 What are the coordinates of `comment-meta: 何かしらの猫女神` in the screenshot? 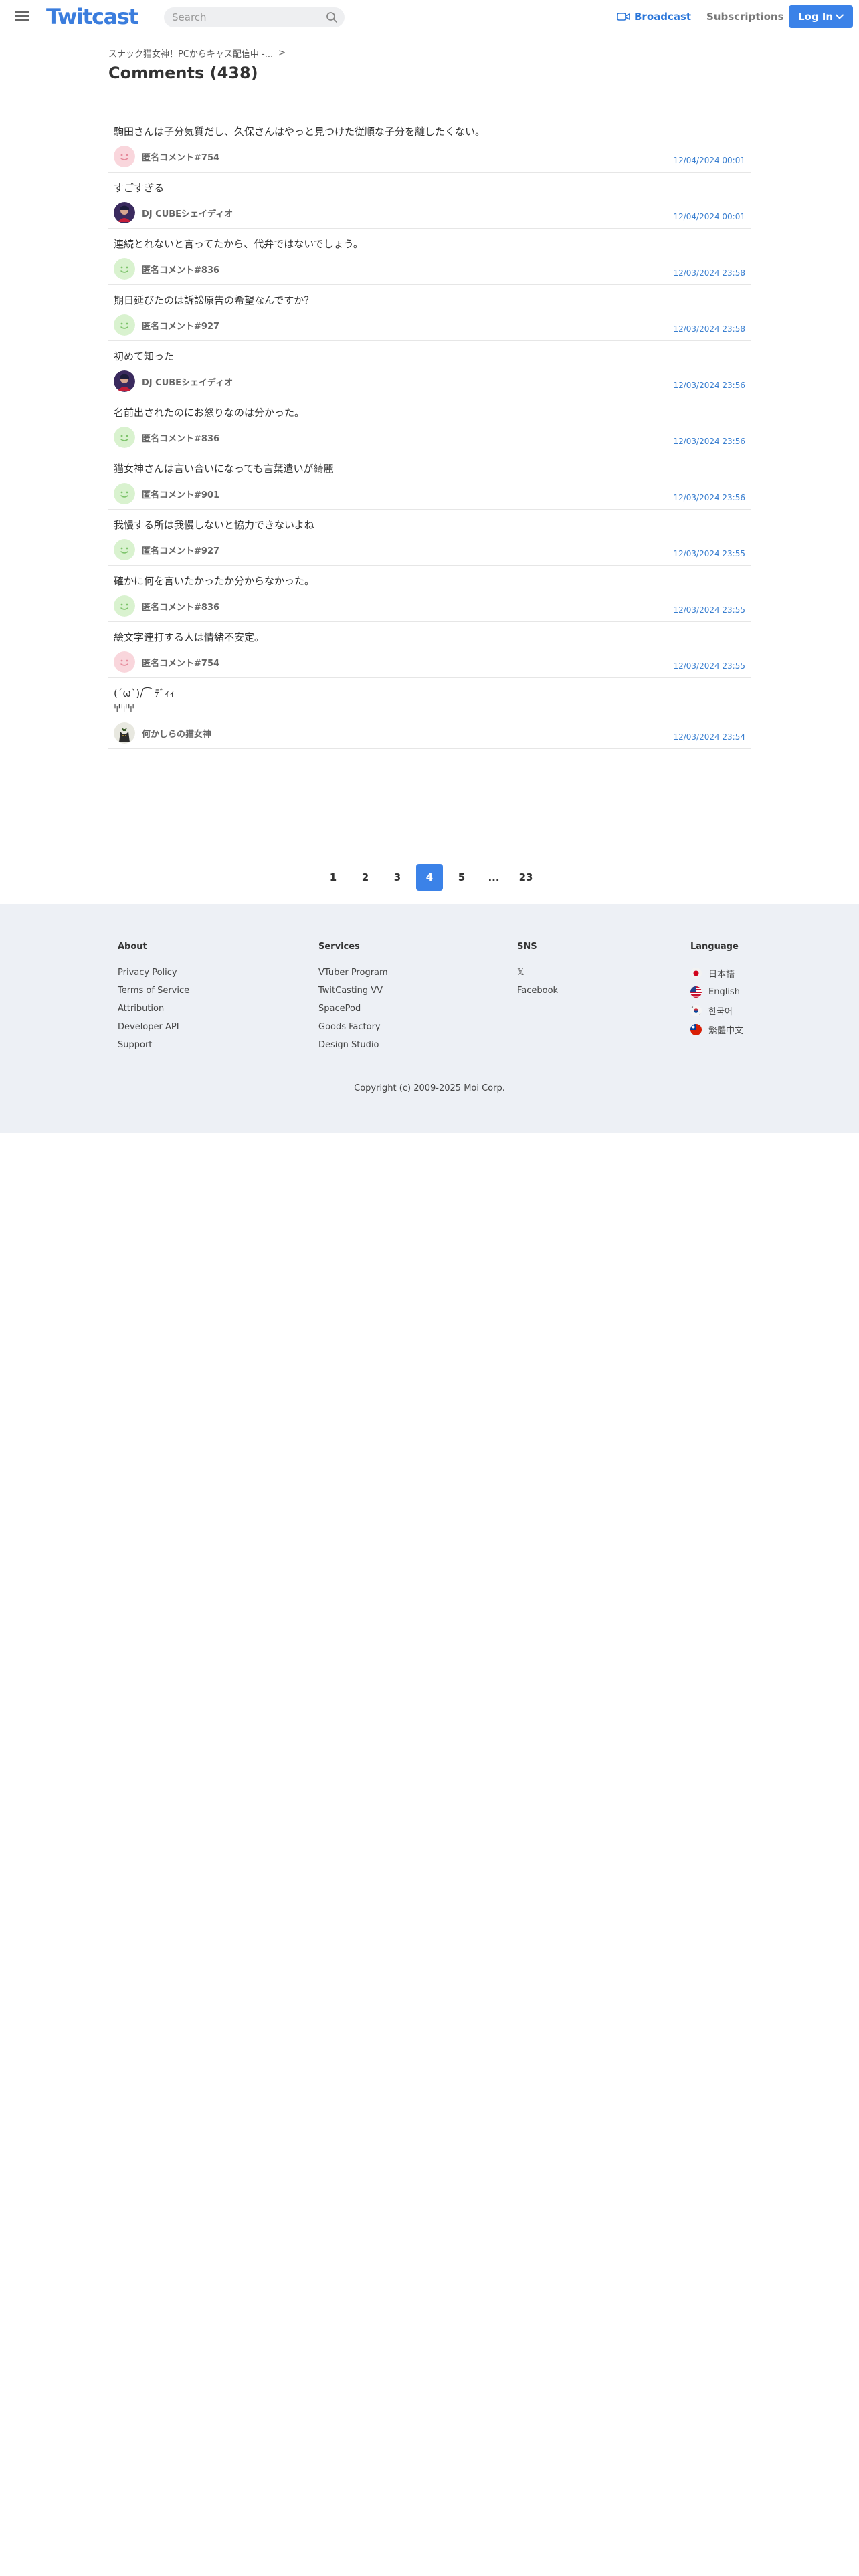 It's located at (429, 733).